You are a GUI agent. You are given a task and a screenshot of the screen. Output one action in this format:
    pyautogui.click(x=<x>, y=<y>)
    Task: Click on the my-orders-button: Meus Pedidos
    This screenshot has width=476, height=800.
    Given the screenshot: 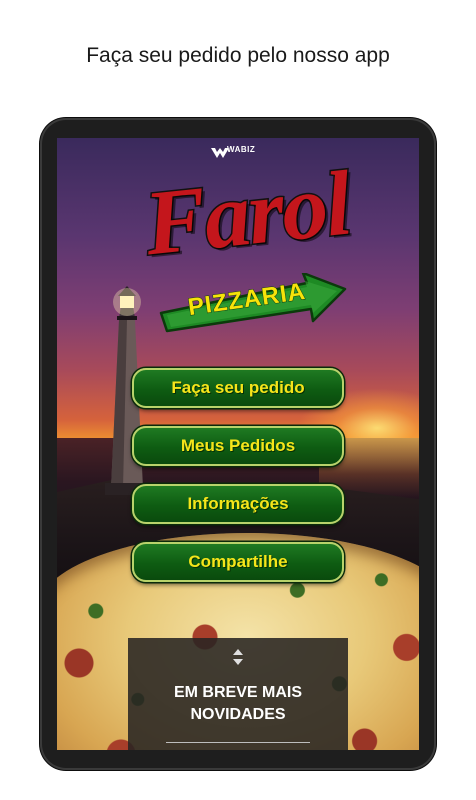 What is the action you would take?
    pyautogui.click(x=238, y=446)
    